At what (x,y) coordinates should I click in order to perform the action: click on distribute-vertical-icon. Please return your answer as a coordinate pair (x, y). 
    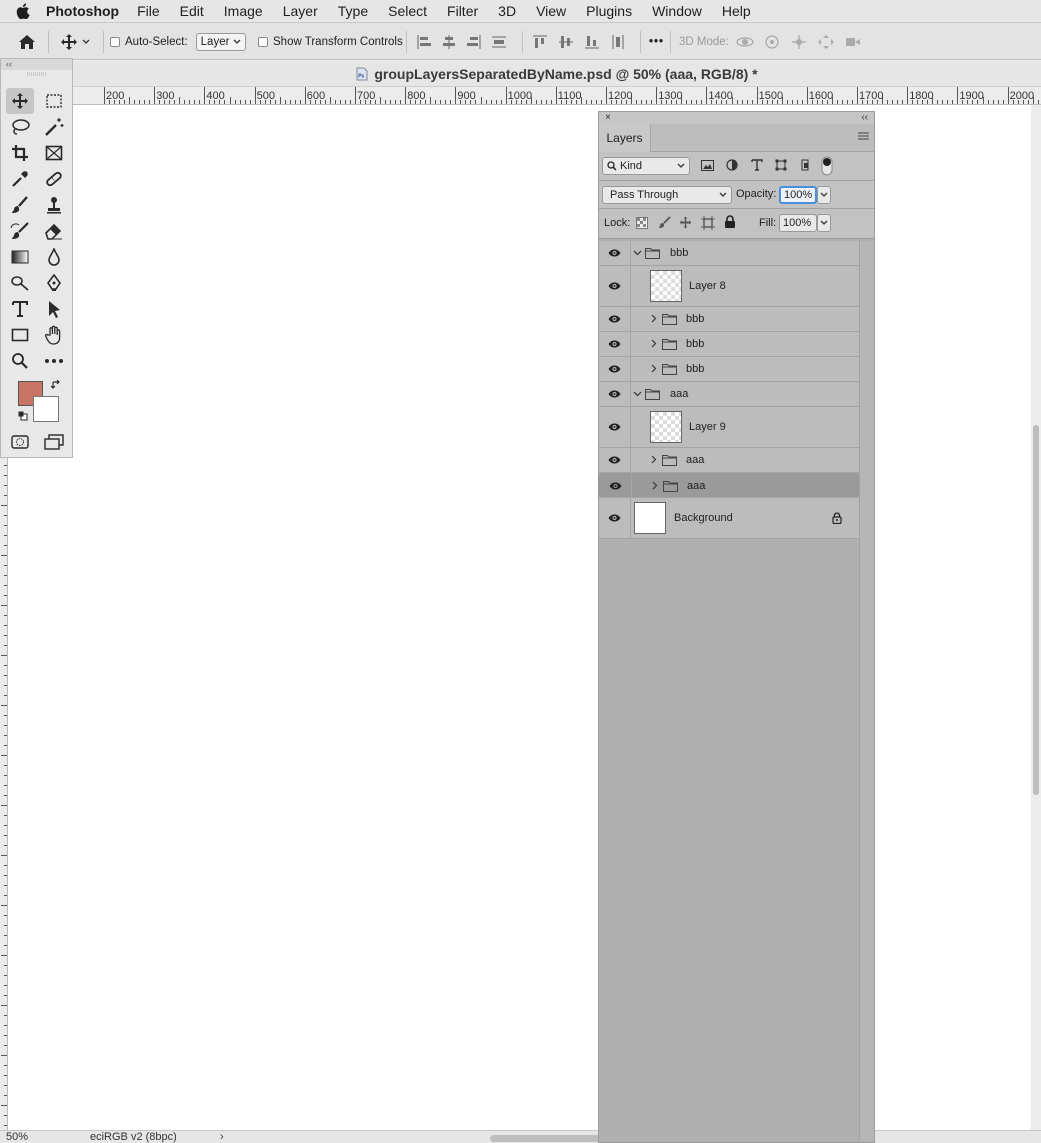
    Looking at the image, I should click on (618, 42).